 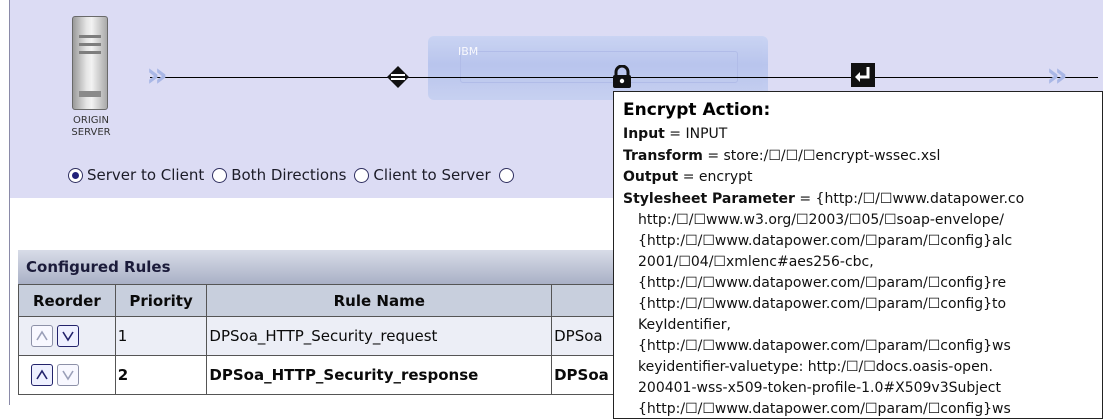 I want to click on match-action-icon, so click(x=398, y=77).